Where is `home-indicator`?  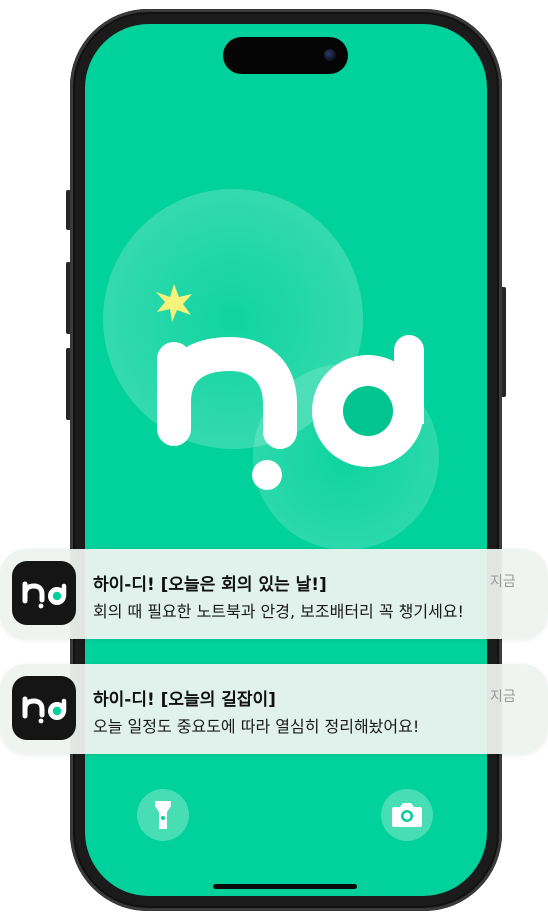 home-indicator is located at coordinates (285, 886).